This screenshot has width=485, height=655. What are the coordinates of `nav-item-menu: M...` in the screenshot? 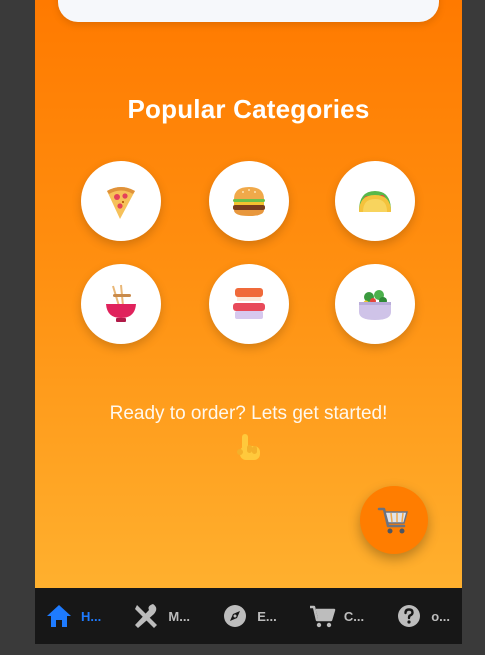 It's located at (161, 616).